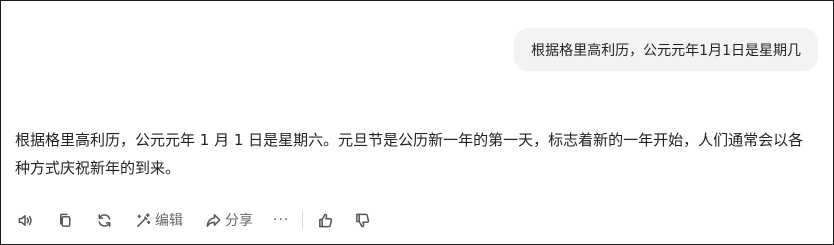 Image resolution: width=834 pixels, height=245 pixels. I want to click on more-dots-icon: ···, so click(281, 220).